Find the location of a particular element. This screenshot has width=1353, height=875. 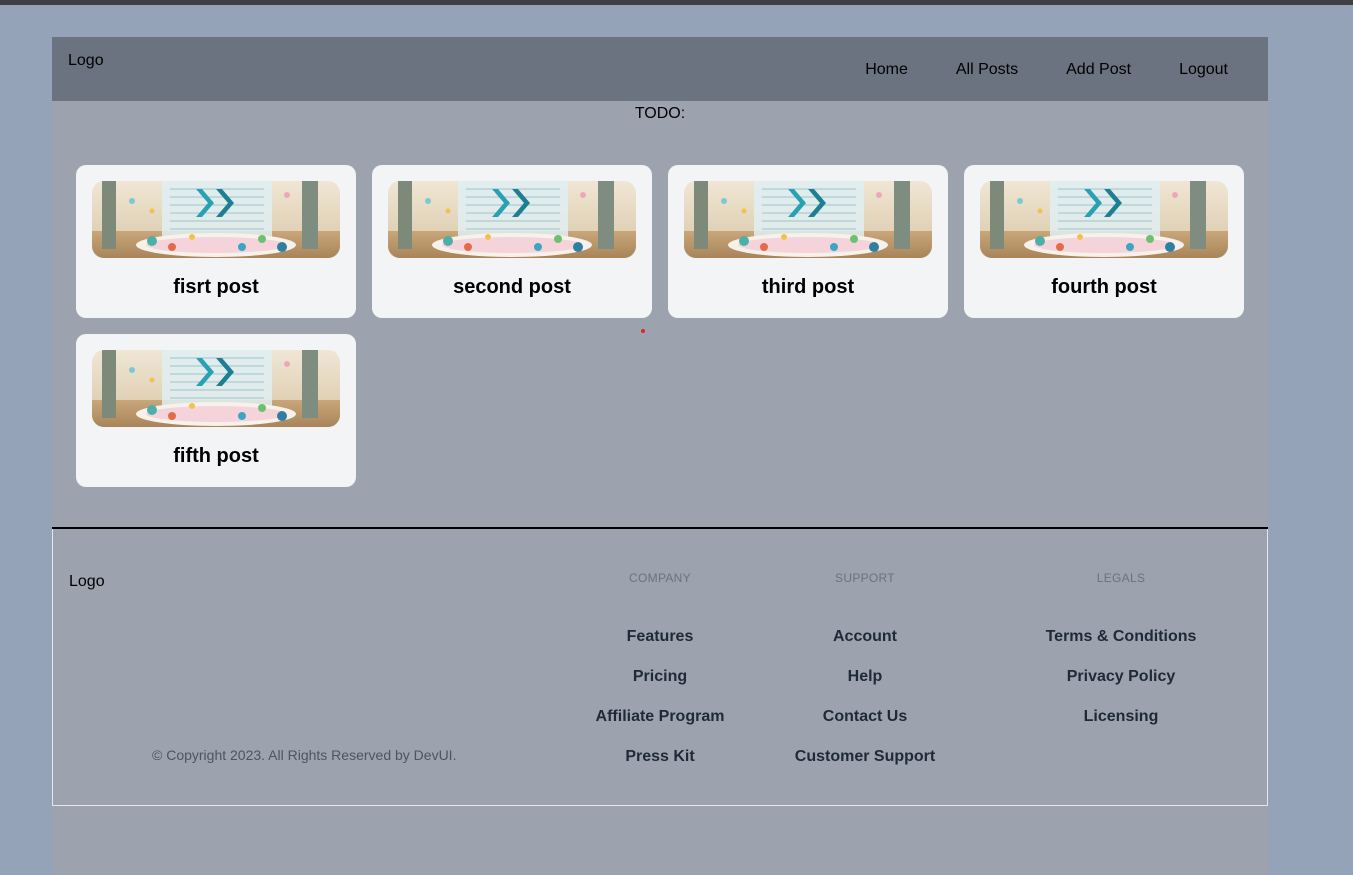

post-title: fourth post is located at coordinates (1104, 287).